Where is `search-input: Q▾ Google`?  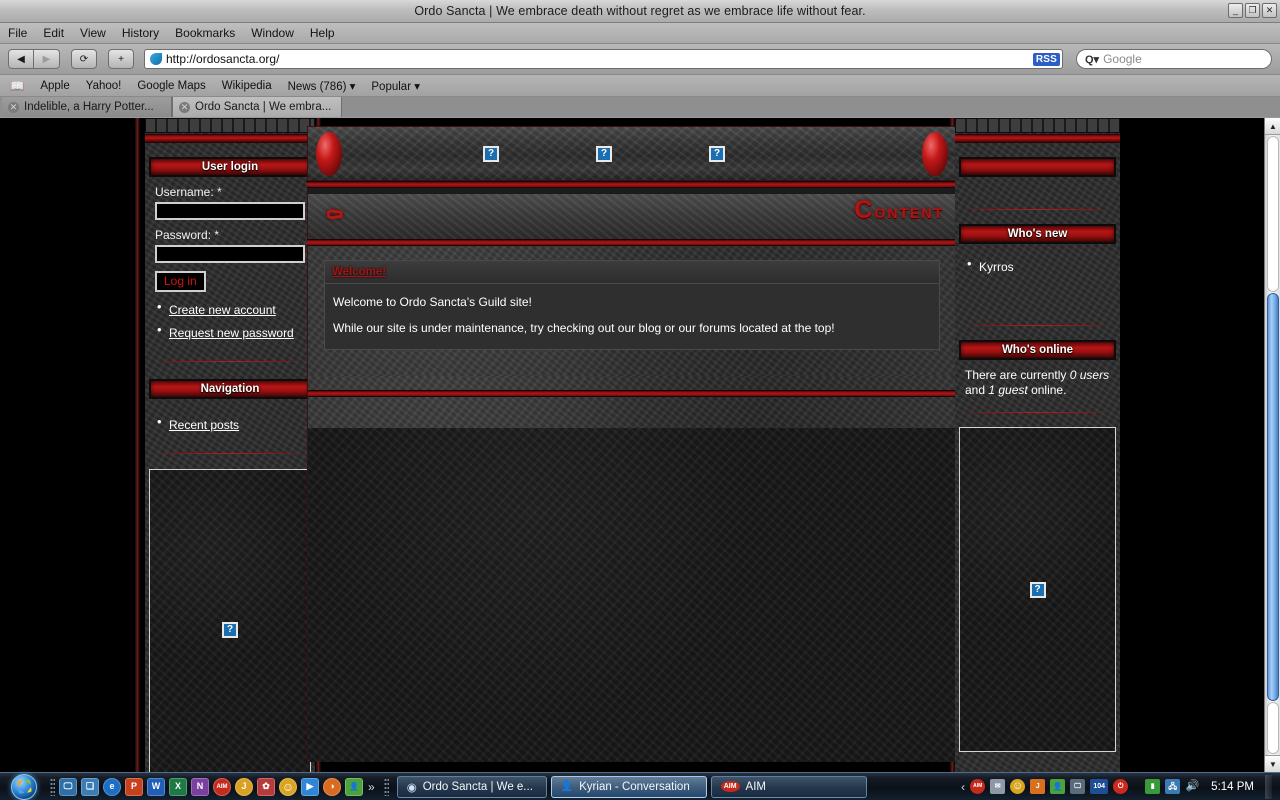
search-input: Q▾ Google is located at coordinates (1174, 59).